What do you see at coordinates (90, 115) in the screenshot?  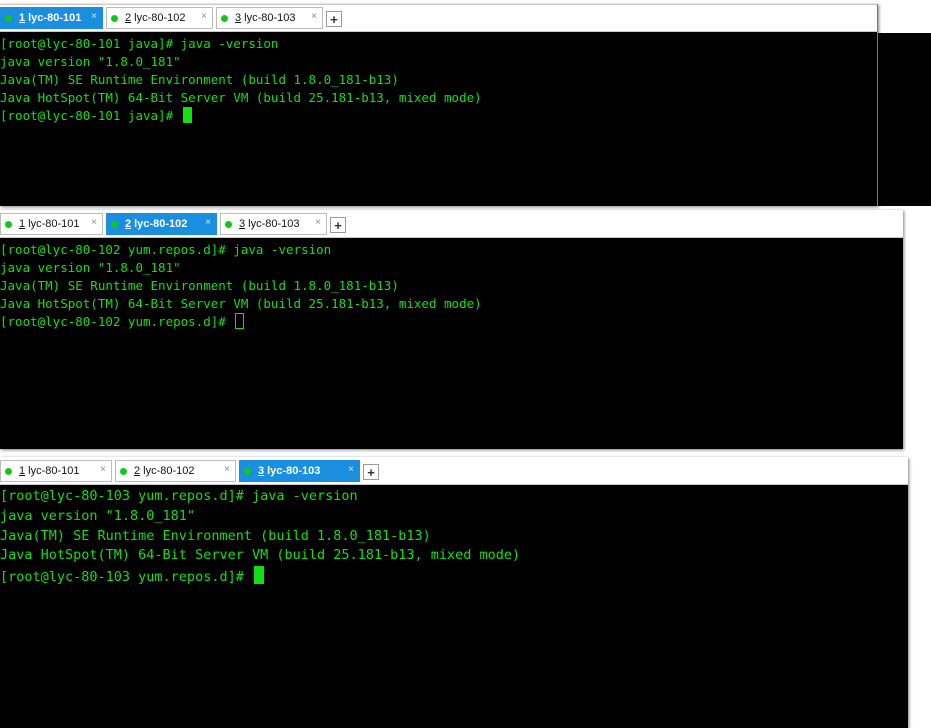 I see `shell-prompt: [root@lyc-80-101 java]#` at bounding box center [90, 115].